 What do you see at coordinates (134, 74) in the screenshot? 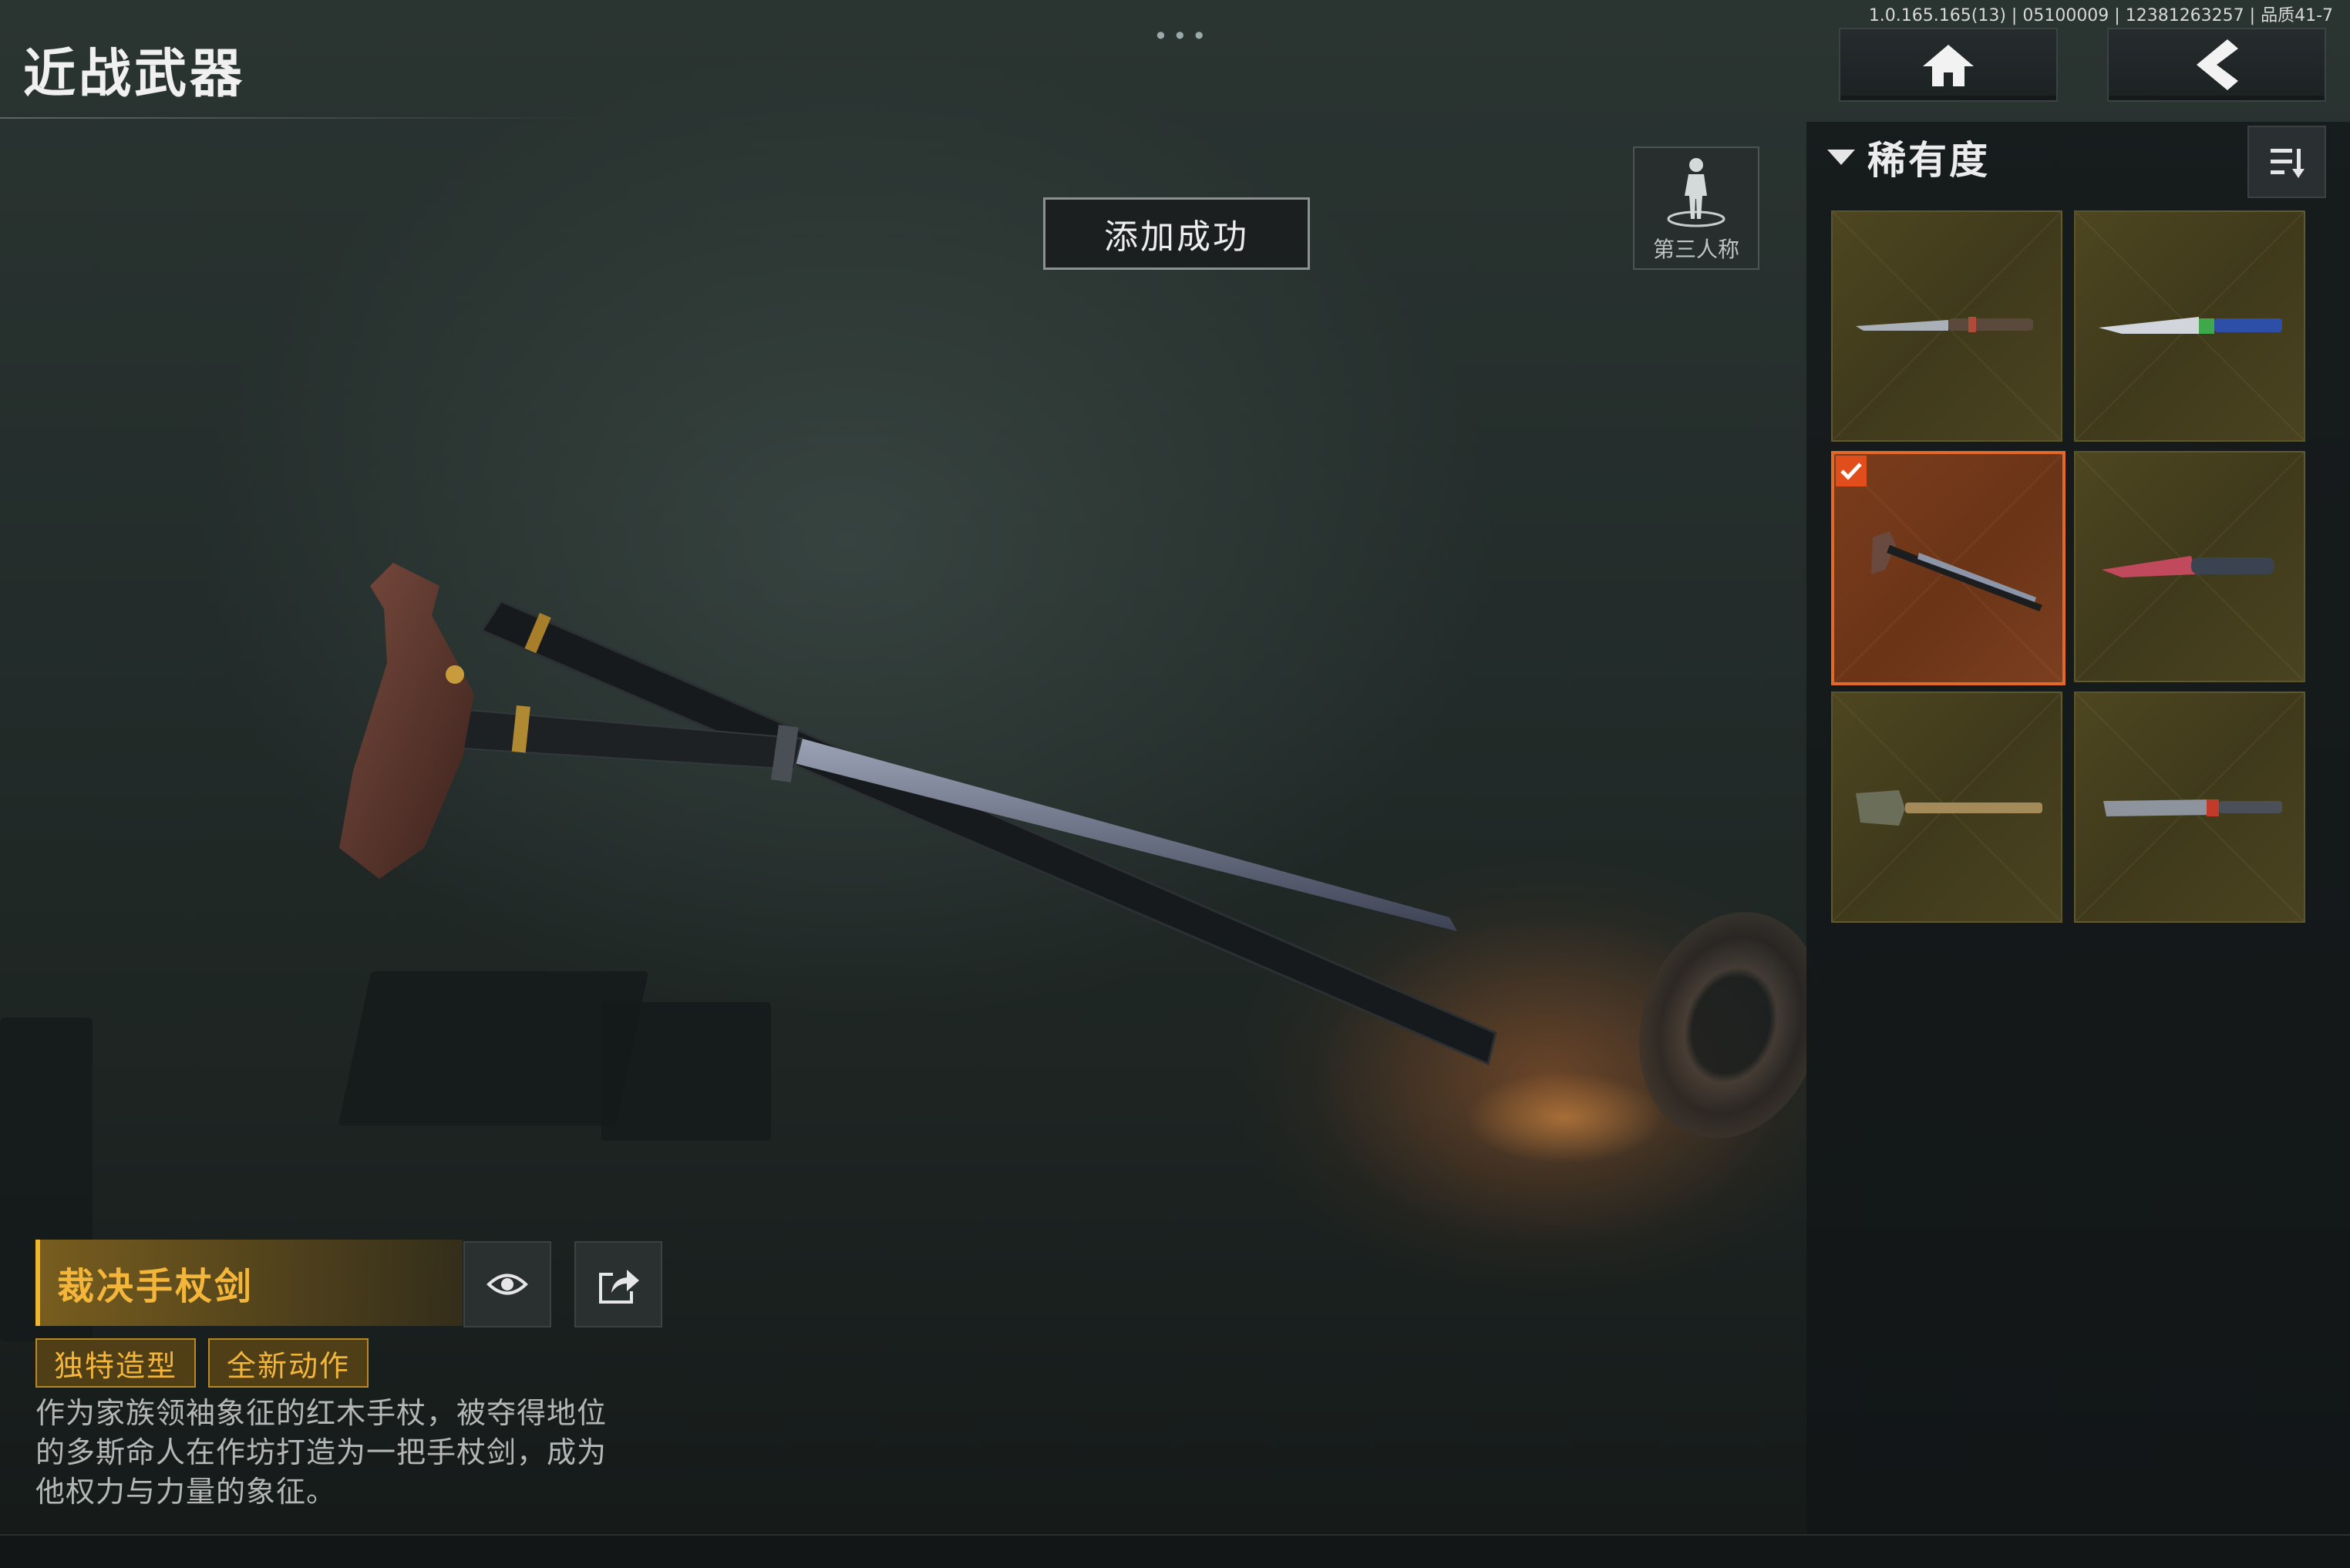
I see `page-title: 近战武器` at bounding box center [134, 74].